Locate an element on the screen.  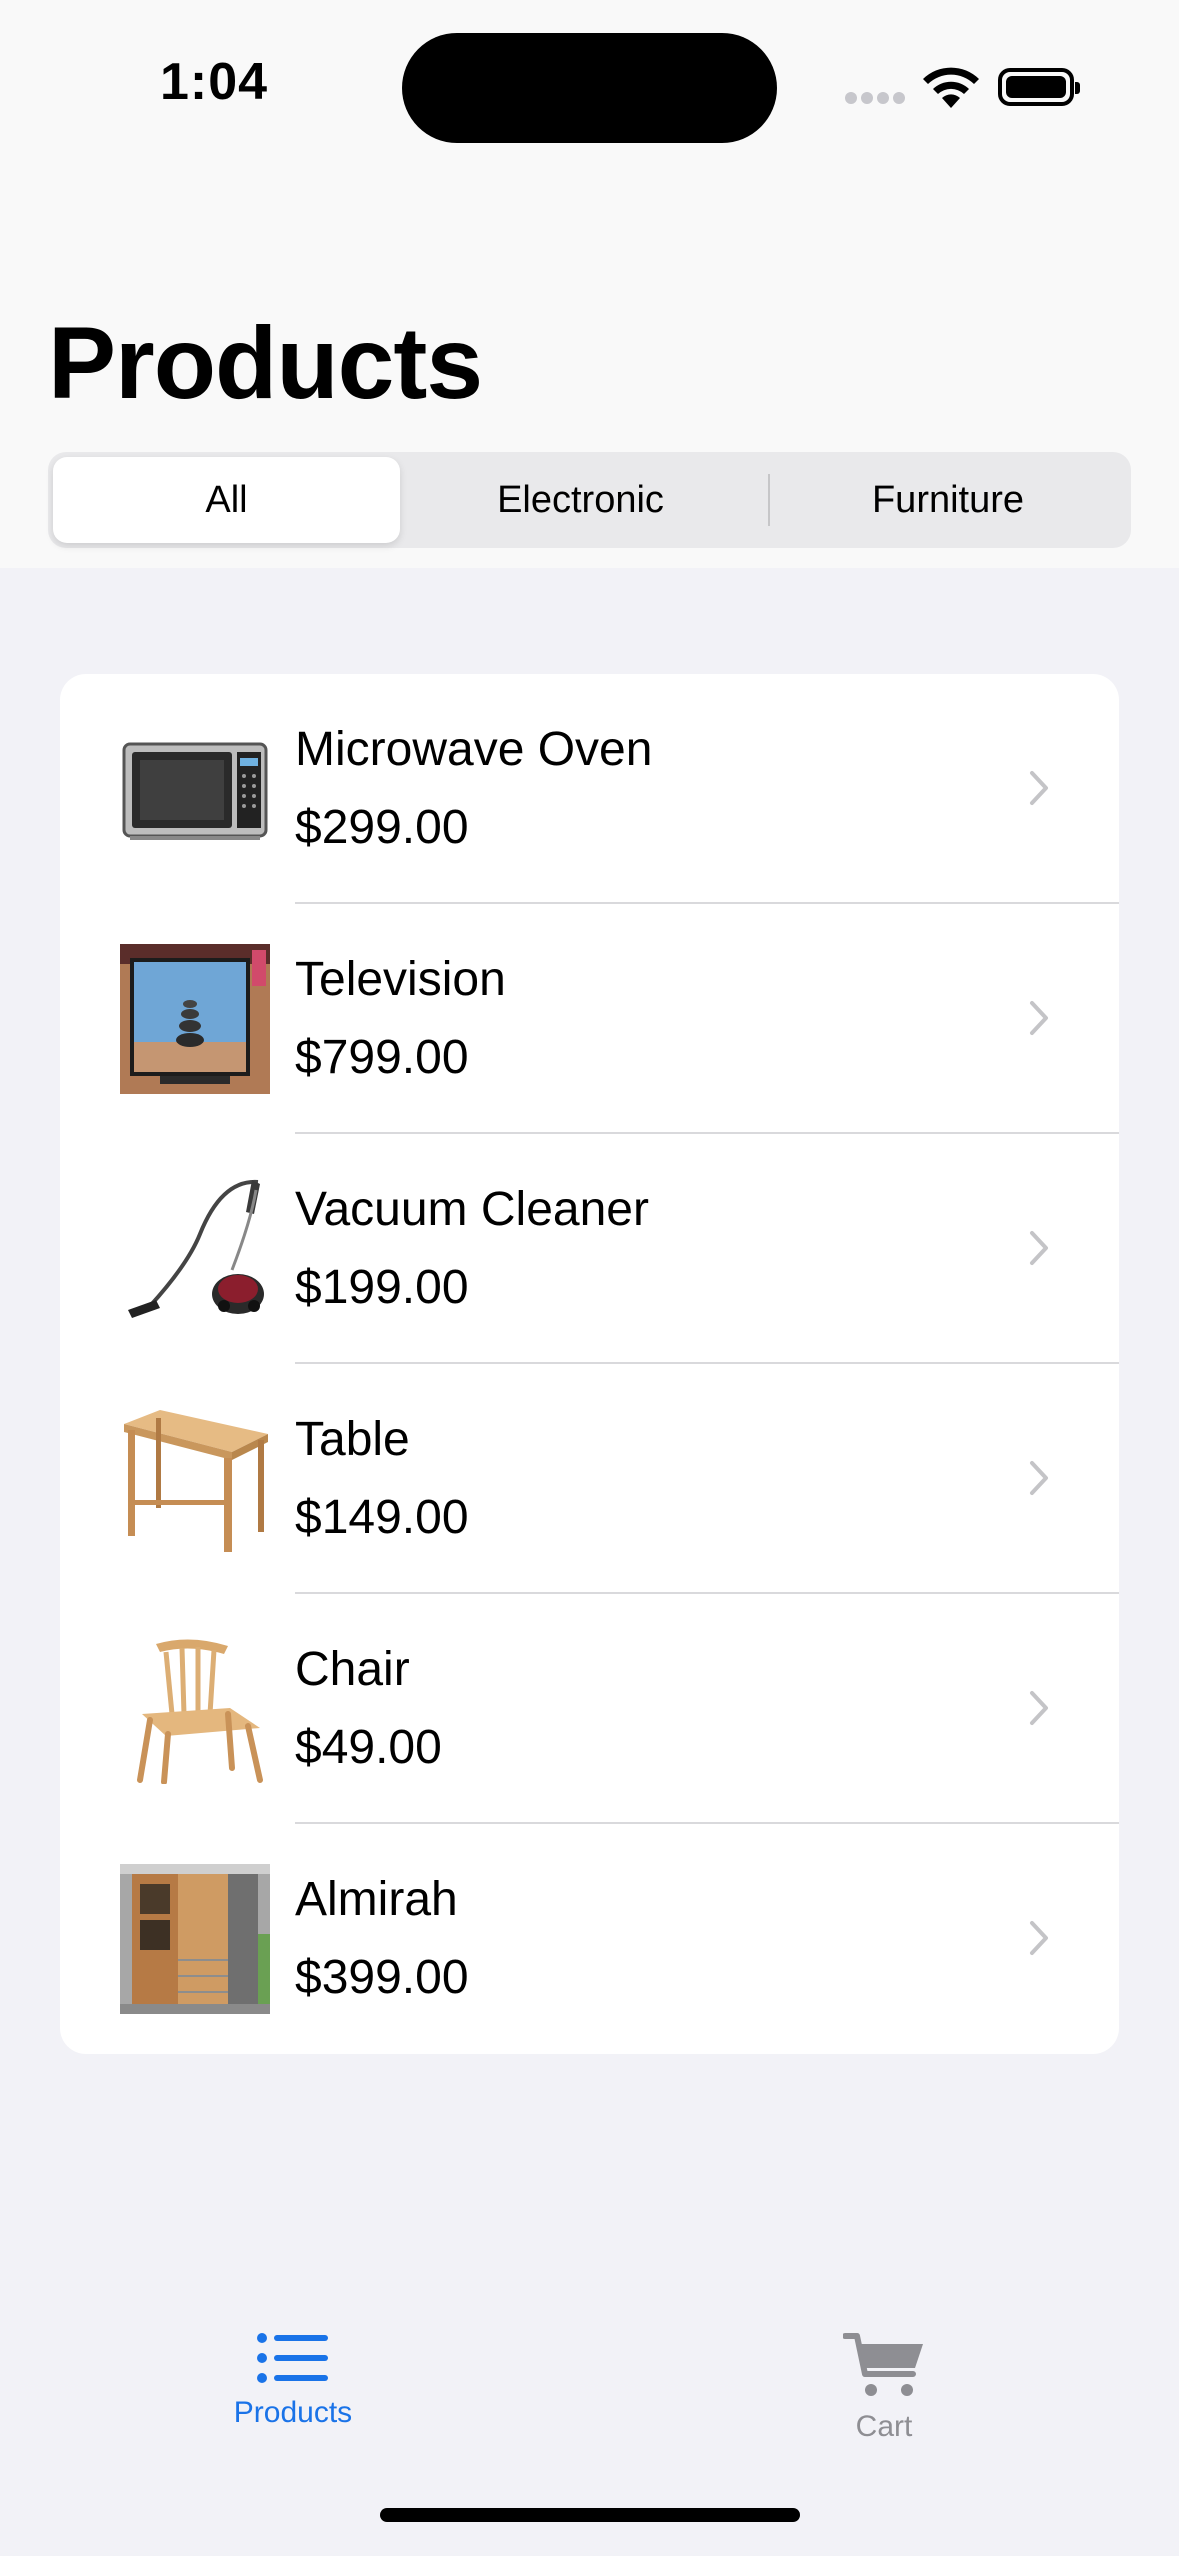
segment-all: All is located at coordinates (226, 500).